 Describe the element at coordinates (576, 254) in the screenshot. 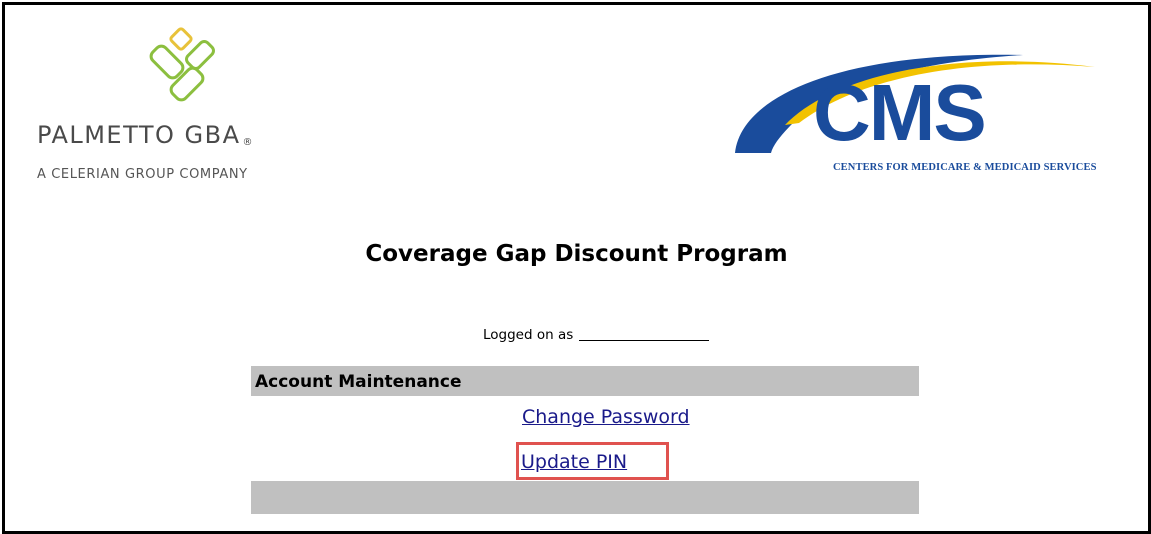

I see `page-title: Coverage Gap Discount Program` at that location.